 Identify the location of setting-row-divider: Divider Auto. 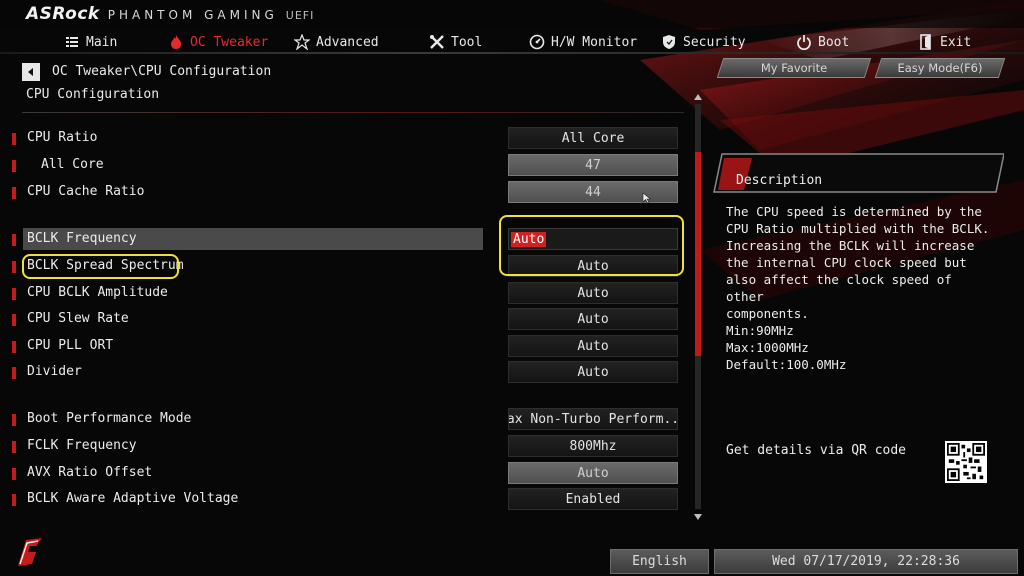
(345, 373).